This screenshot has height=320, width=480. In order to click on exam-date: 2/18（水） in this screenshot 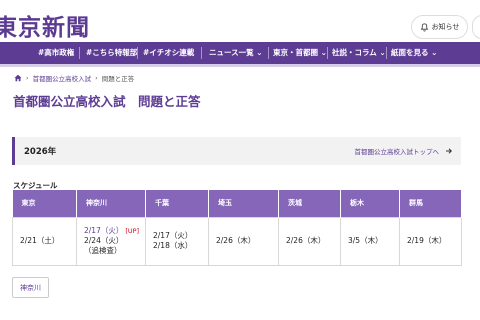, I will do `click(173, 245)`.